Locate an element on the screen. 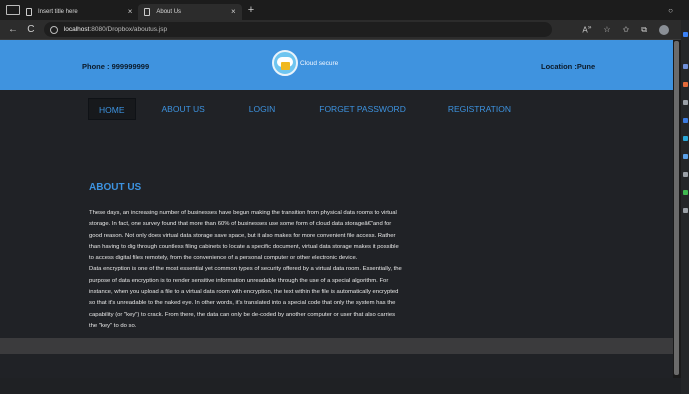 This screenshot has width=689, height=394. menu-login: LOGIN is located at coordinates (262, 109).